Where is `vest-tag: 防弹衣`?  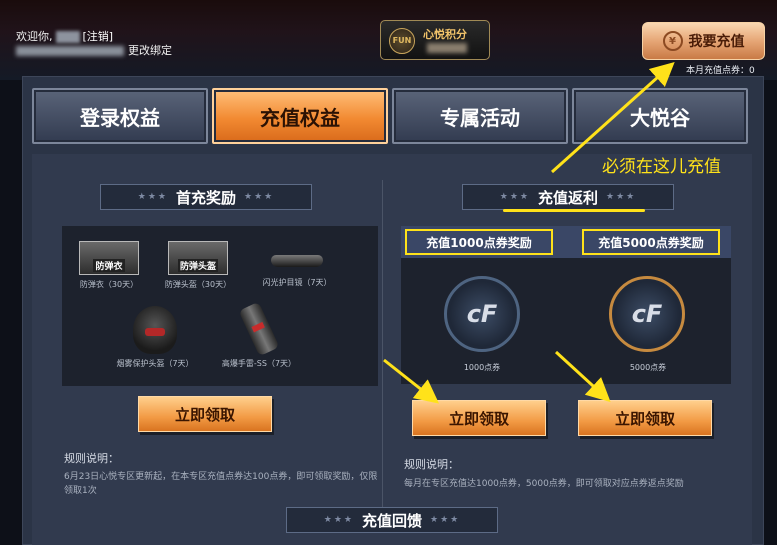 vest-tag: 防弹衣 is located at coordinates (109, 265).